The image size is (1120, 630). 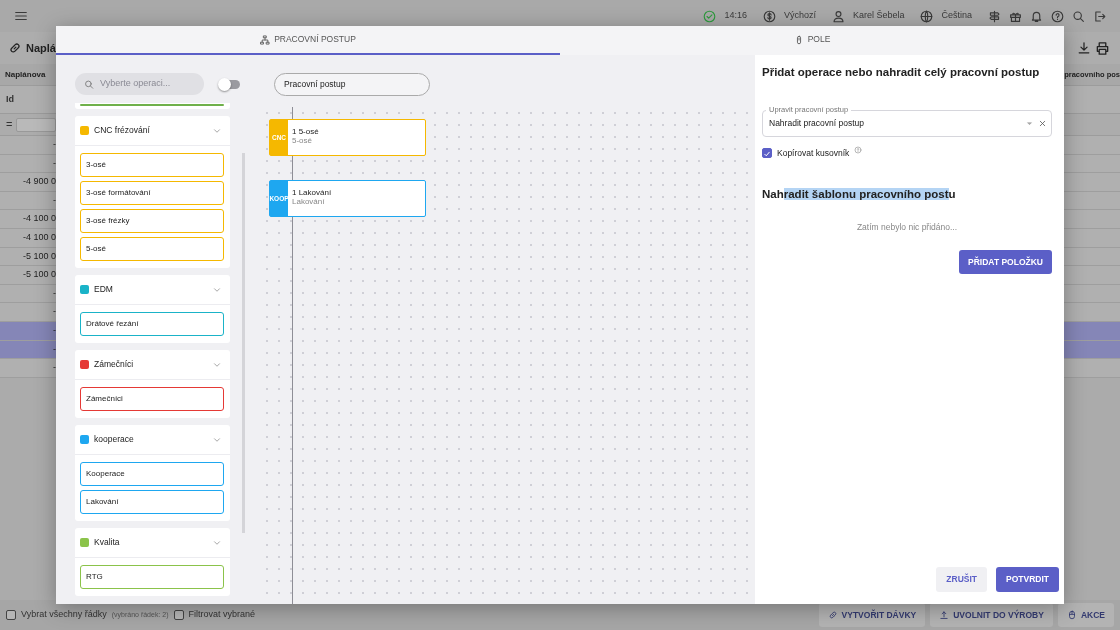 I want to click on tab: POLE, so click(x=812, y=40).